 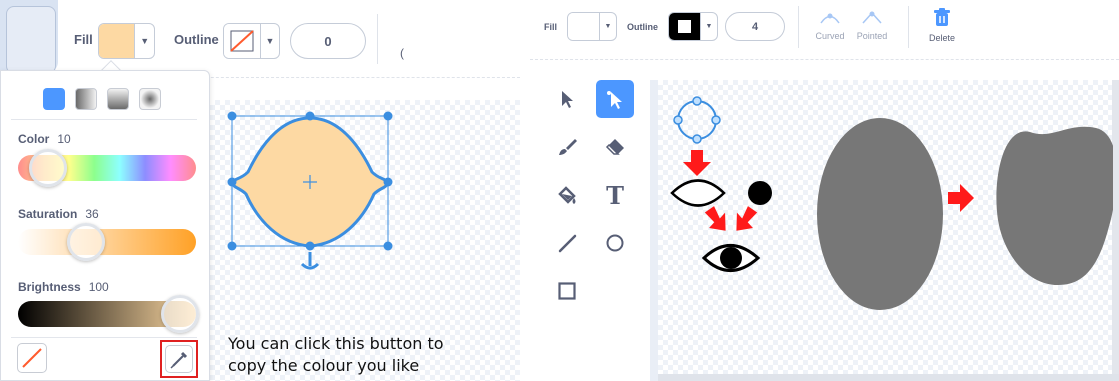 What do you see at coordinates (830, 36) in the screenshot?
I see `curved-label: Curved` at bounding box center [830, 36].